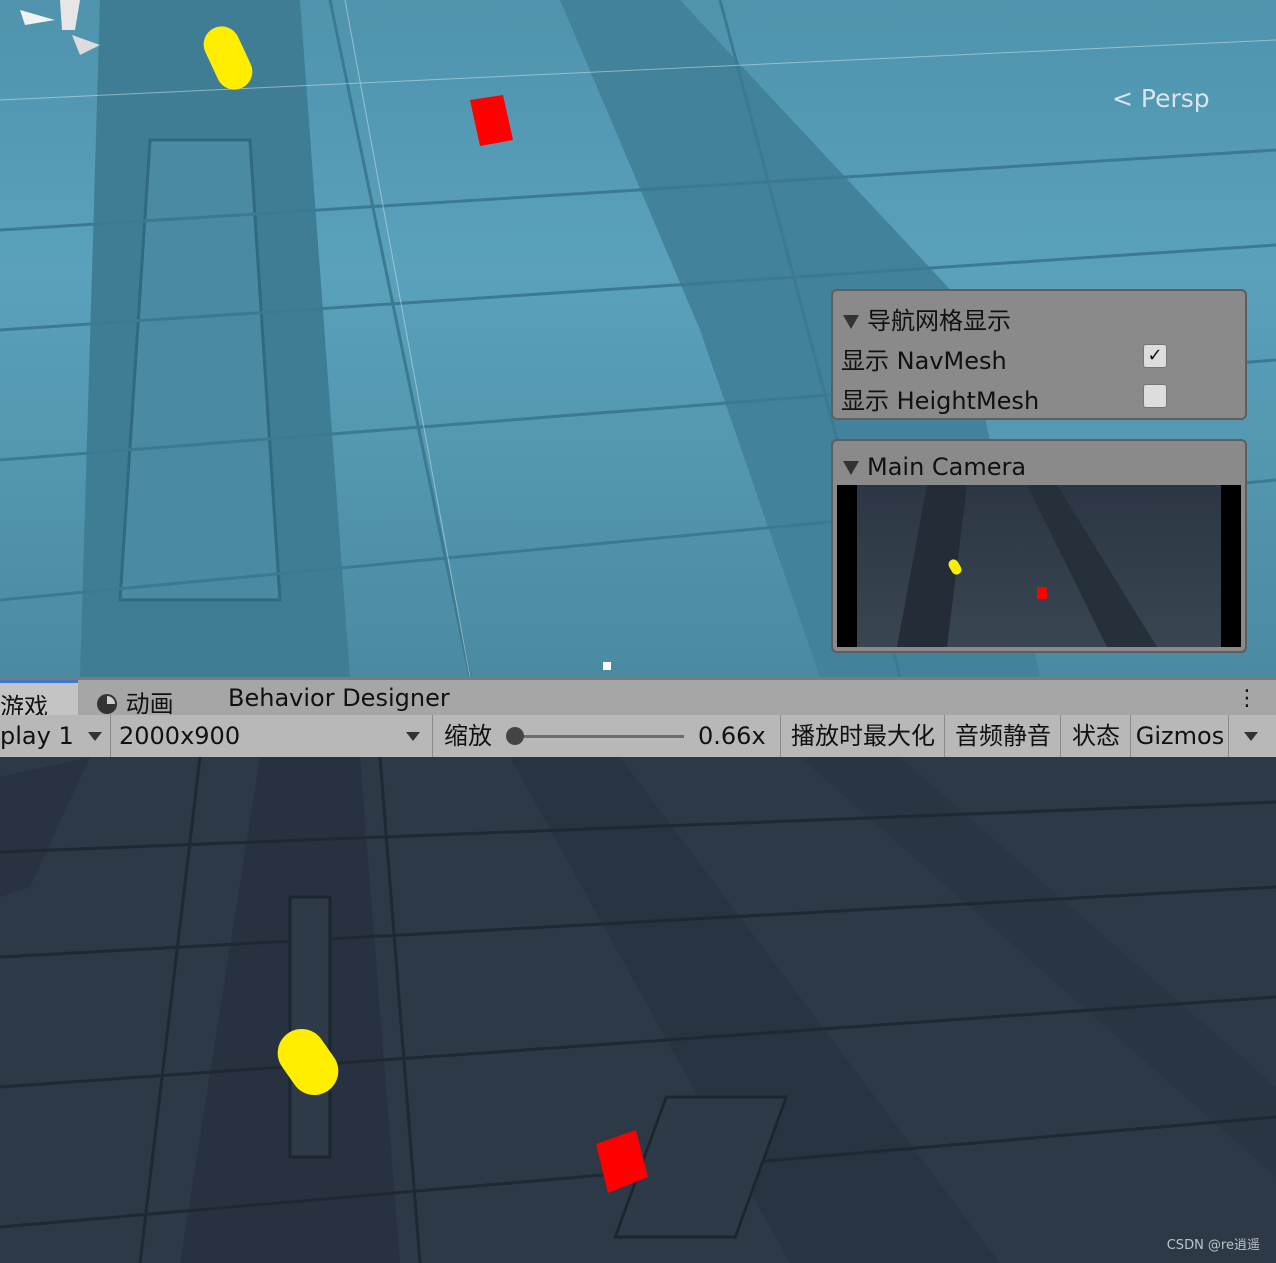  What do you see at coordinates (939, 321) in the screenshot?
I see `navmesh-title-text: 导航网格显示` at bounding box center [939, 321].